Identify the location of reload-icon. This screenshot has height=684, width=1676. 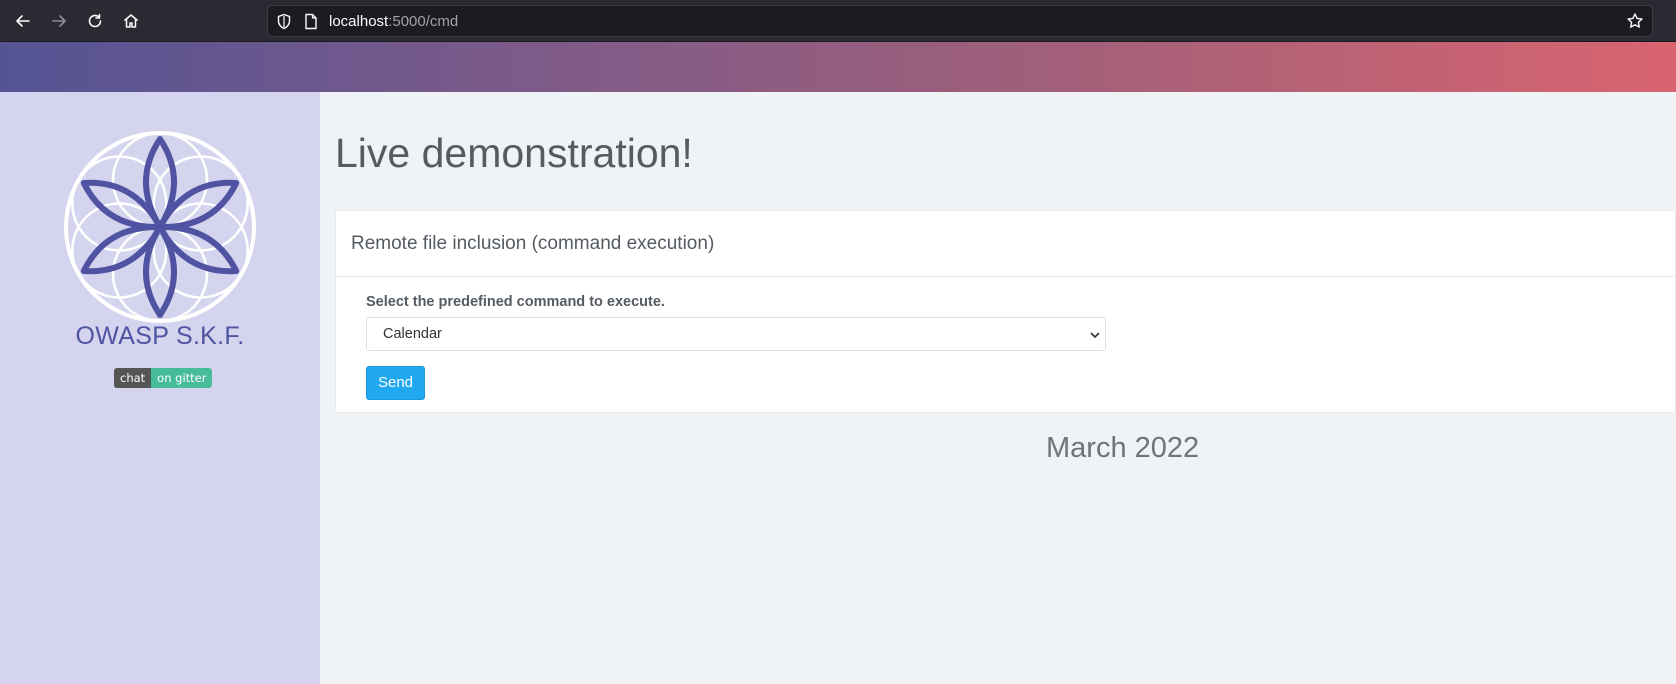
(95, 20).